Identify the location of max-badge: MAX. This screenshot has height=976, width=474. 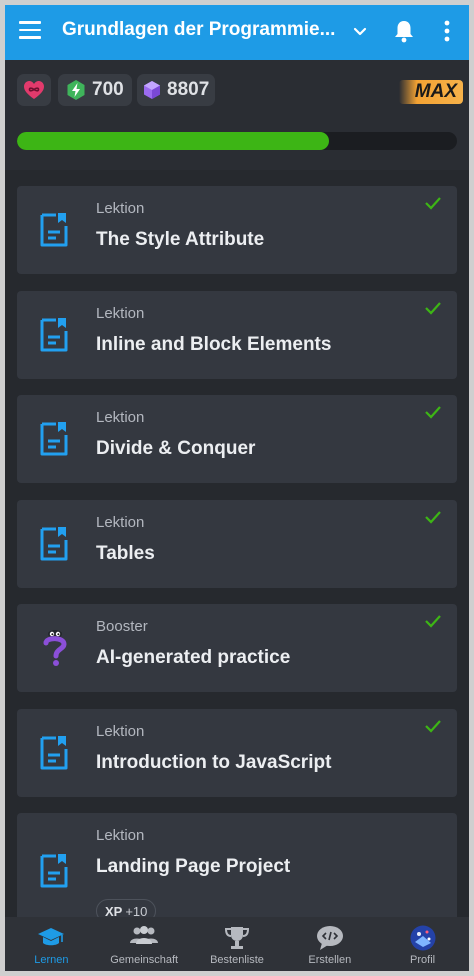
(431, 92).